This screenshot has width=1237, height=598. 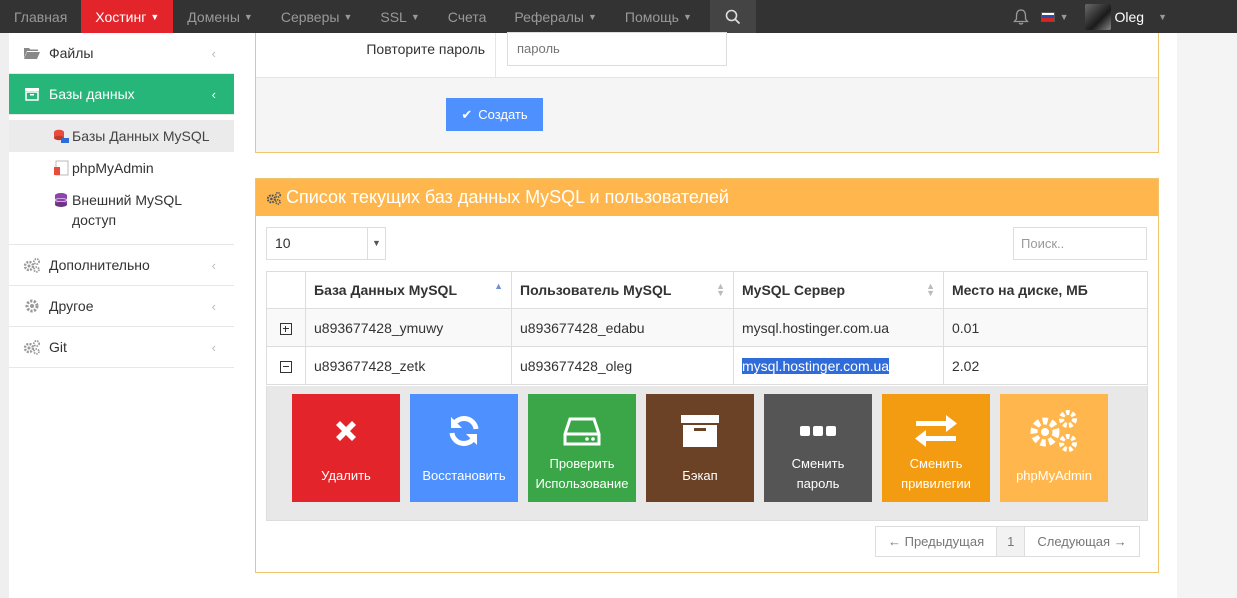 I want to click on sidebar-subitem-remote-mysql: Внешний MySQL доступ, so click(x=121, y=210).